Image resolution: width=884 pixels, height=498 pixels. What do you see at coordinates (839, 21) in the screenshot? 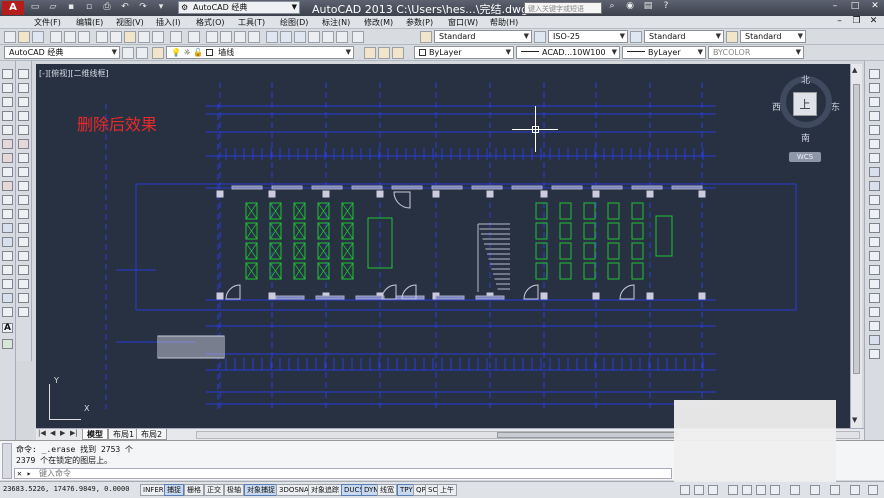
I see `doc-minimize-icon: –` at bounding box center [839, 21].